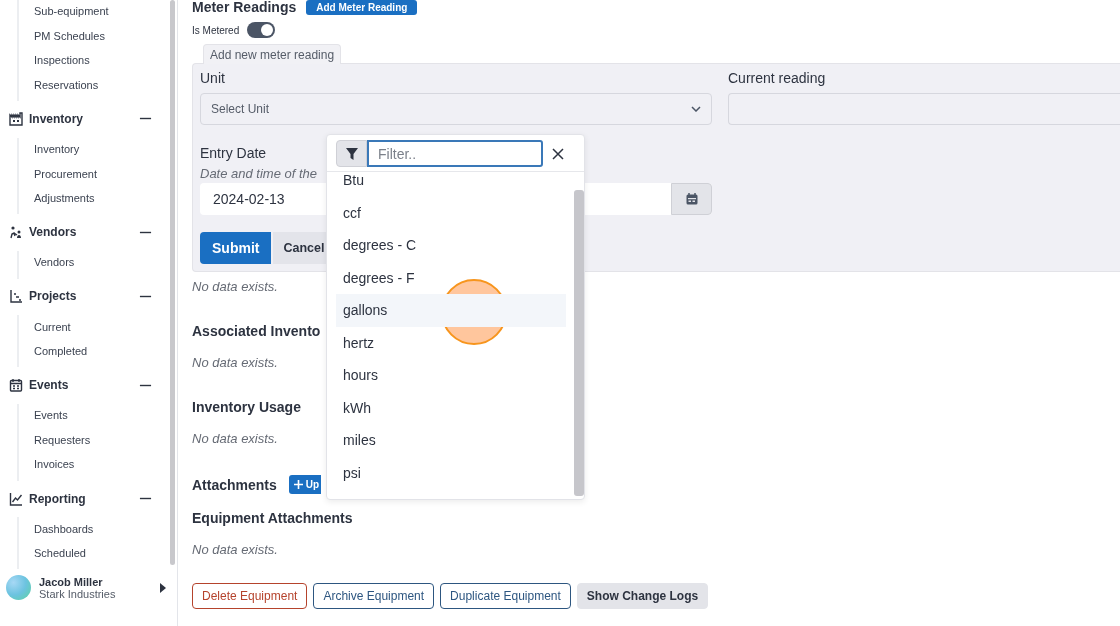 Image resolution: width=1120 pixels, height=626 pixels. What do you see at coordinates (362, 7) in the screenshot?
I see `add-button: Add Meter Reading` at bounding box center [362, 7].